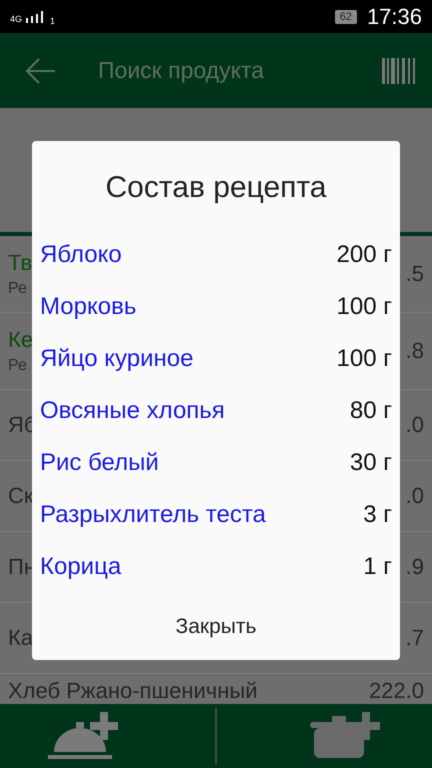 This screenshot has width=432, height=768. Describe the element at coordinates (81, 567) in the screenshot. I see `ingredient-name: Корица` at that location.